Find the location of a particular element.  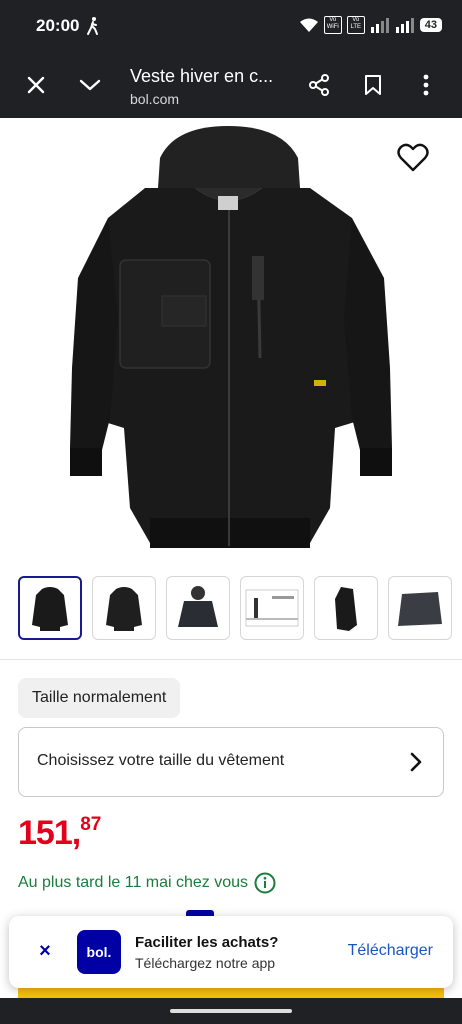

price-integer: 151, is located at coordinates (49, 833).